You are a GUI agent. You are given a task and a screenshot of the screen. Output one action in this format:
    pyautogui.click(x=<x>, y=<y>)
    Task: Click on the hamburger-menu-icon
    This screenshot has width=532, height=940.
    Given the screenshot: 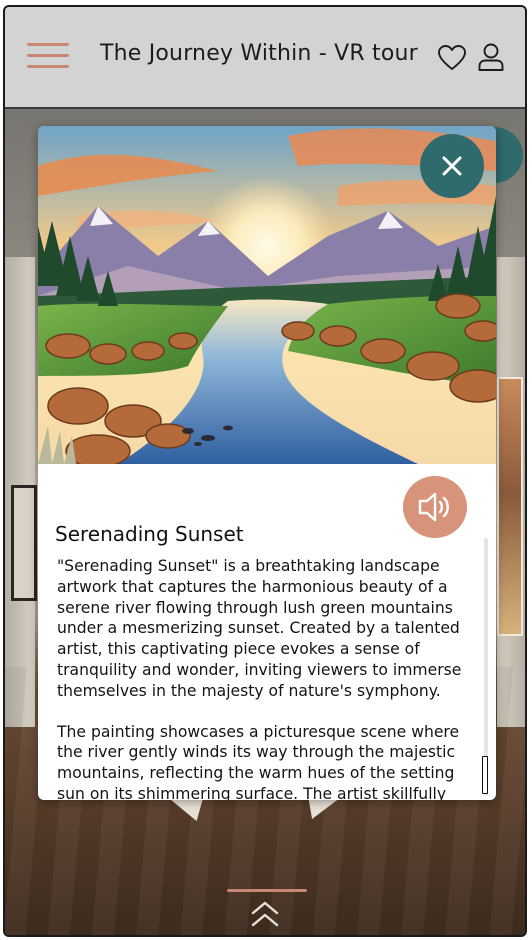 What is the action you would take?
    pyautogui.click(x=48, y=56)
    